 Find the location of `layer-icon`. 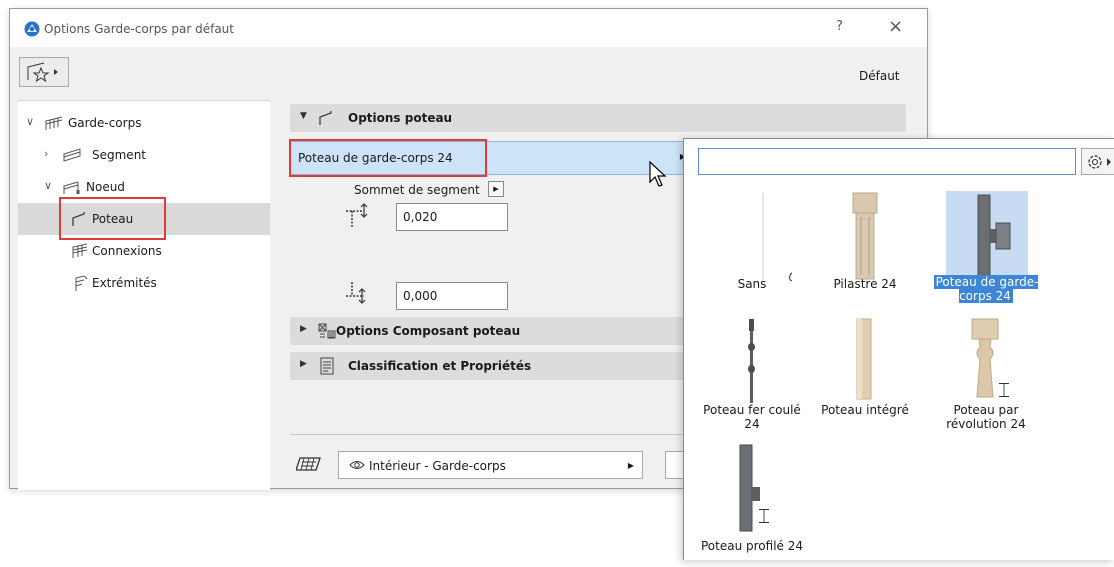

layer-icon is located at coordinates (308, 464).